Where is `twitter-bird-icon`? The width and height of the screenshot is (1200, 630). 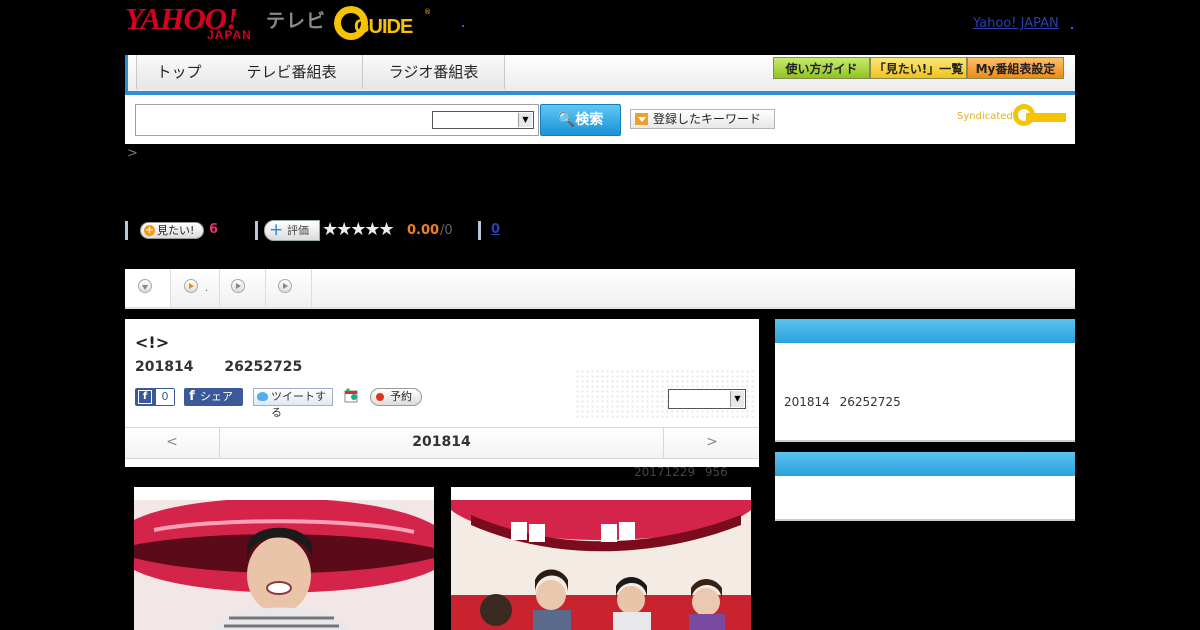 twitter-bird-icon is located at coordinates (262, 396).